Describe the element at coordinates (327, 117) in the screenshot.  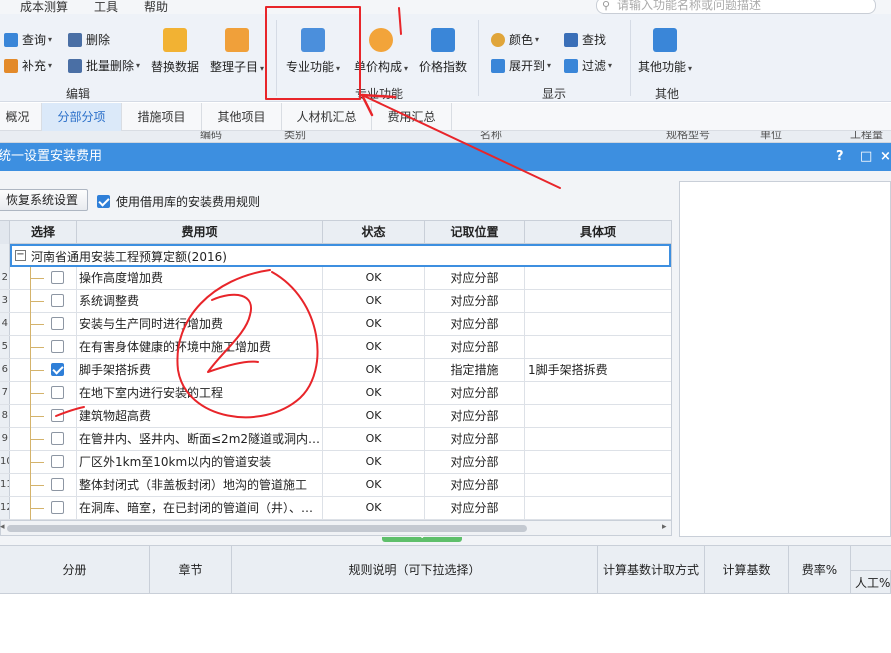
I see `tab-labor-material-summary: 人材机汇总` at that location.